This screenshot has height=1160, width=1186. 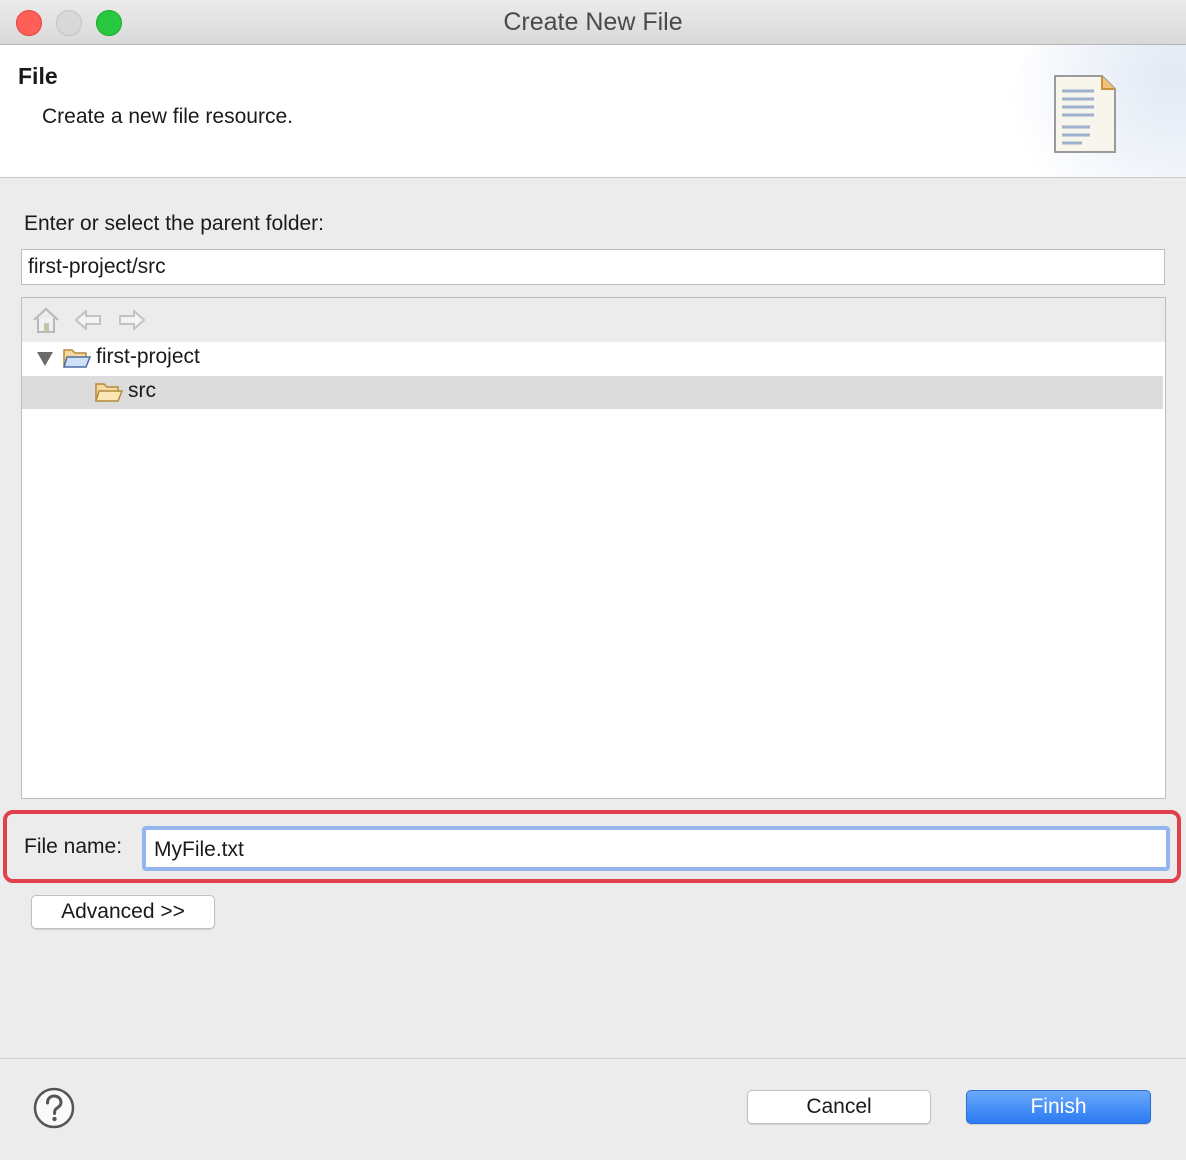 I want to click on expand-triangle-icon, so click(x=45, y=359).